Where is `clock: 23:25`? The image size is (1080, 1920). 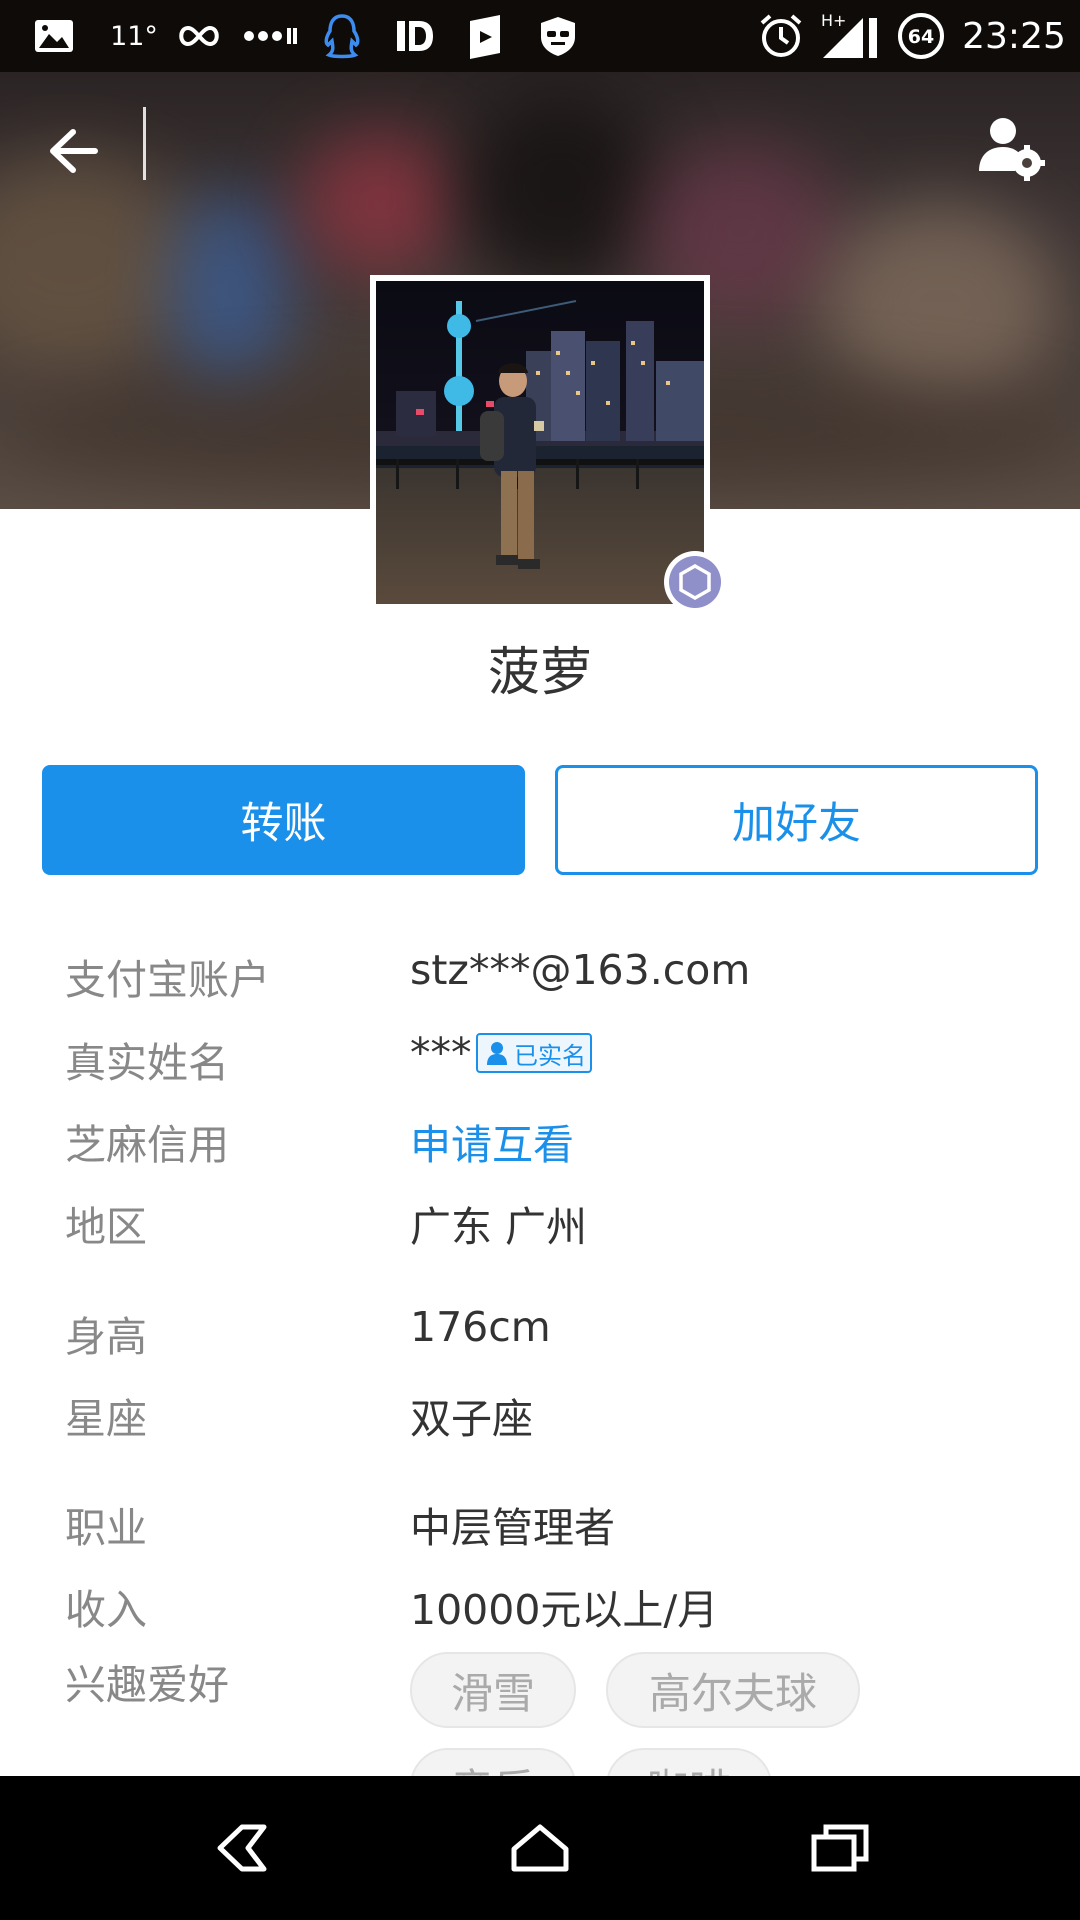 clock: 23:25 is located at coordinates (1014, 36).